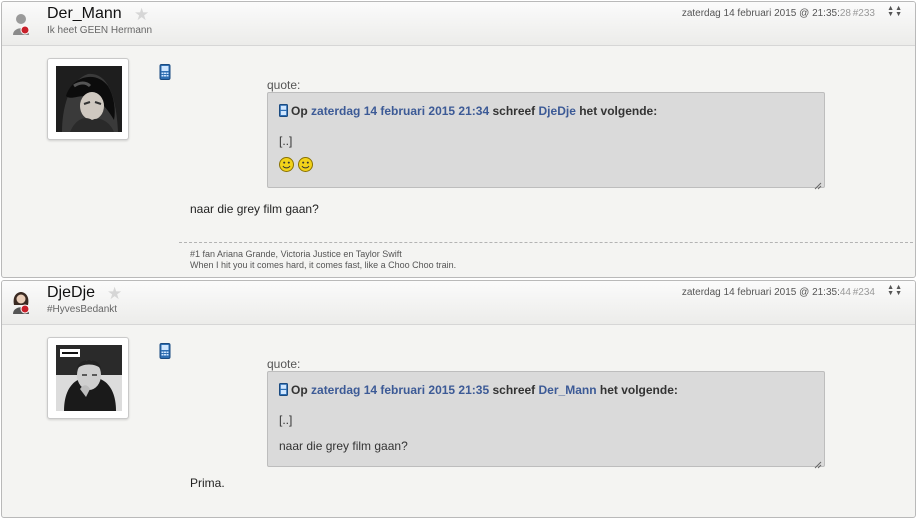 The height and width of the screenshot is (521, 918). Describe the element at coordinates (557, 111) in the screenshot. I see `quote-author-link: DjeDje` at that location.